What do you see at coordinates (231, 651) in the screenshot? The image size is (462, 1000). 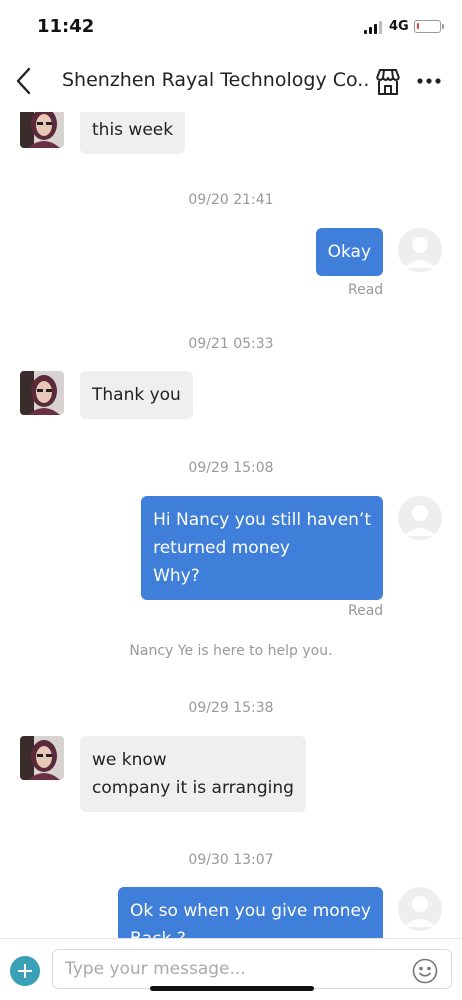 I see `system-notice: Nancy Ye is here to help you.` at bounding box center [231, 651].